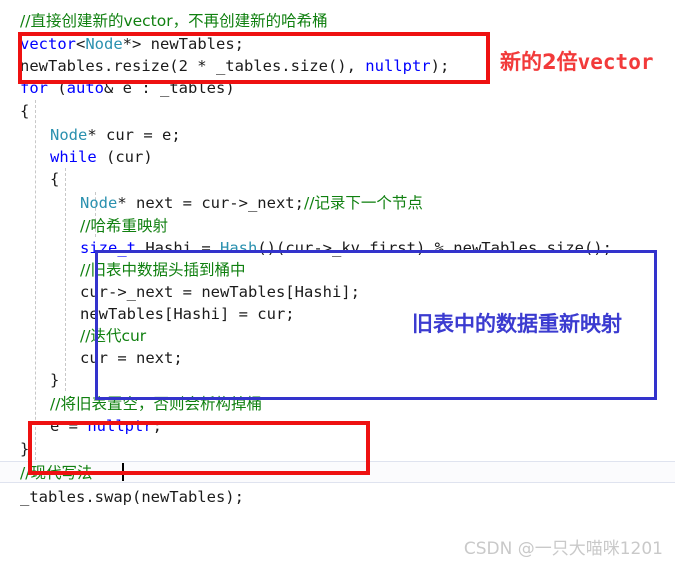  I want to click on code-line: cur = next;, so click(337, 358).